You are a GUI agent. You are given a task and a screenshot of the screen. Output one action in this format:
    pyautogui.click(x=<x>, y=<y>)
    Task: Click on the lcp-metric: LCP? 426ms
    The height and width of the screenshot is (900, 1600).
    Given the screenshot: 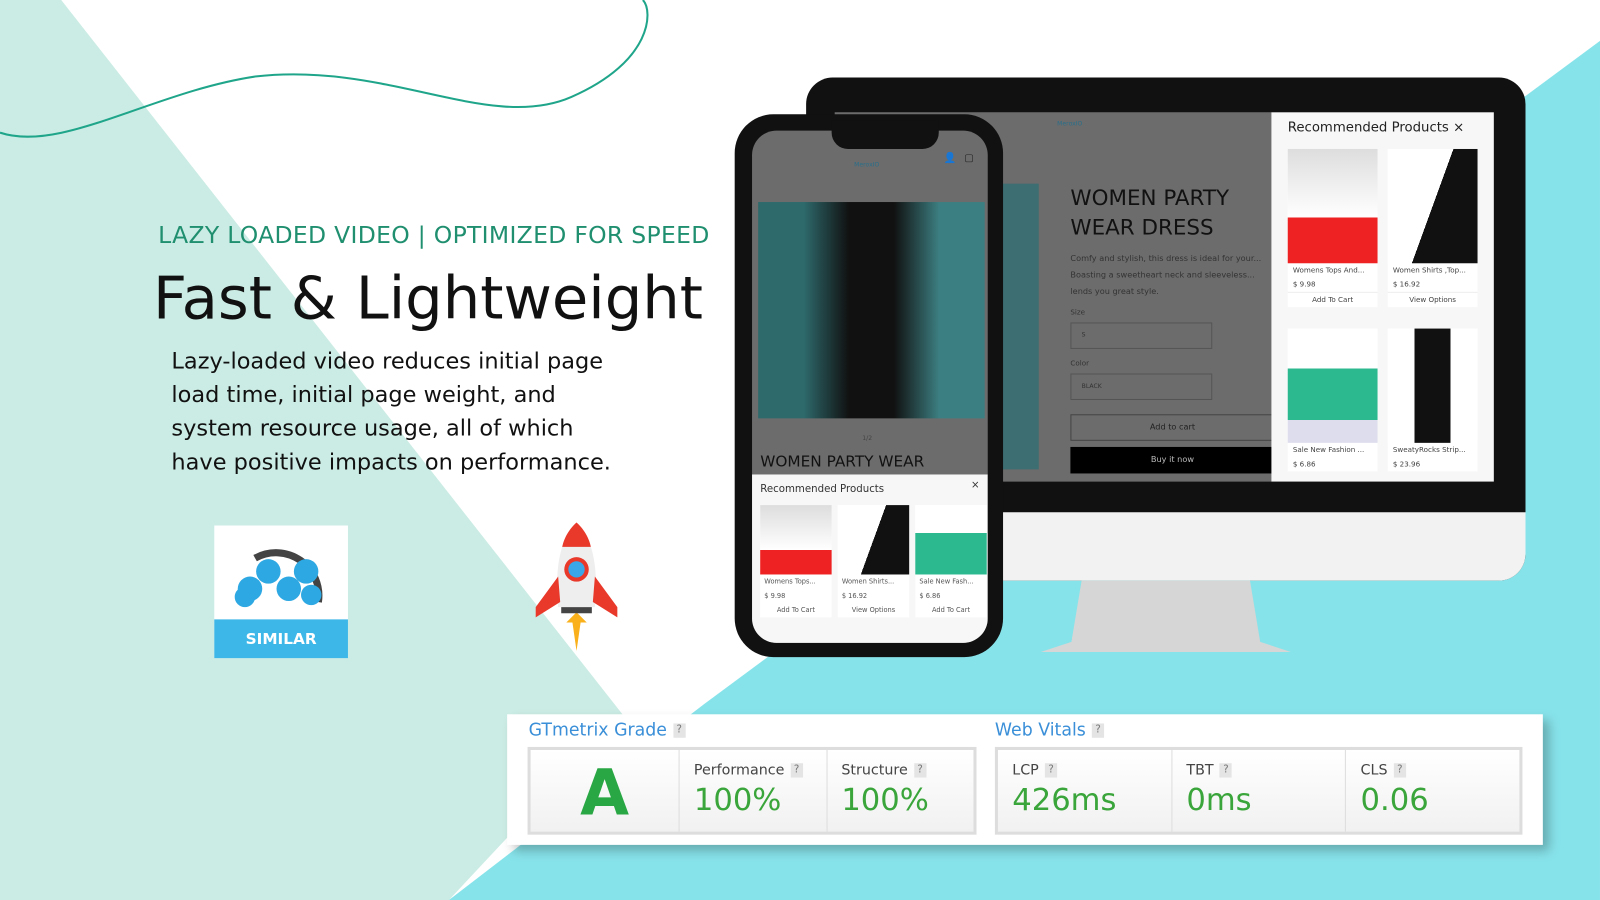 What is the action you would take?
    pyautogui.click(x=1085, y=790)
    